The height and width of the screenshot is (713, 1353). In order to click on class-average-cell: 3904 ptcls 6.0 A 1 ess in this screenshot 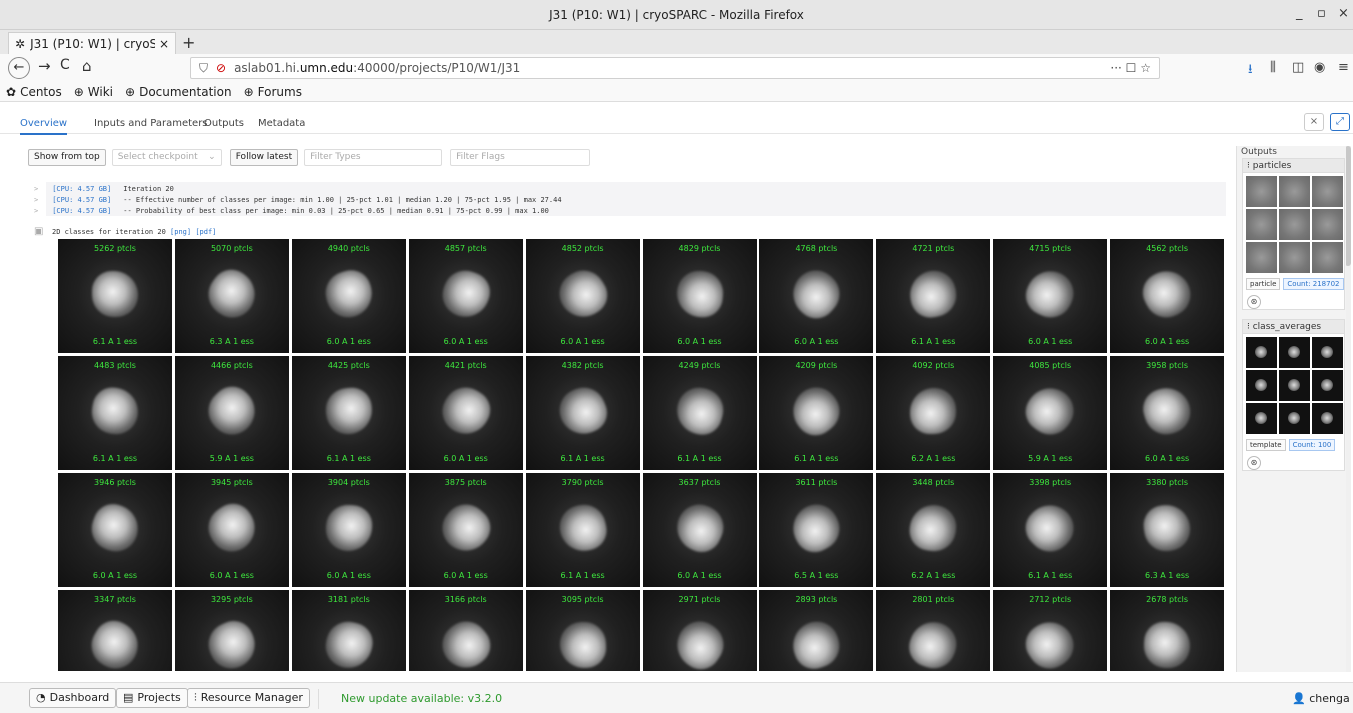, I will do `click(348, 530)`.